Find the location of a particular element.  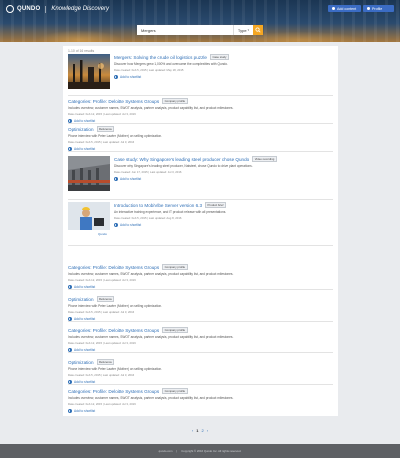

footer-site-link: qundo.com is located at coordinates (166, 451).